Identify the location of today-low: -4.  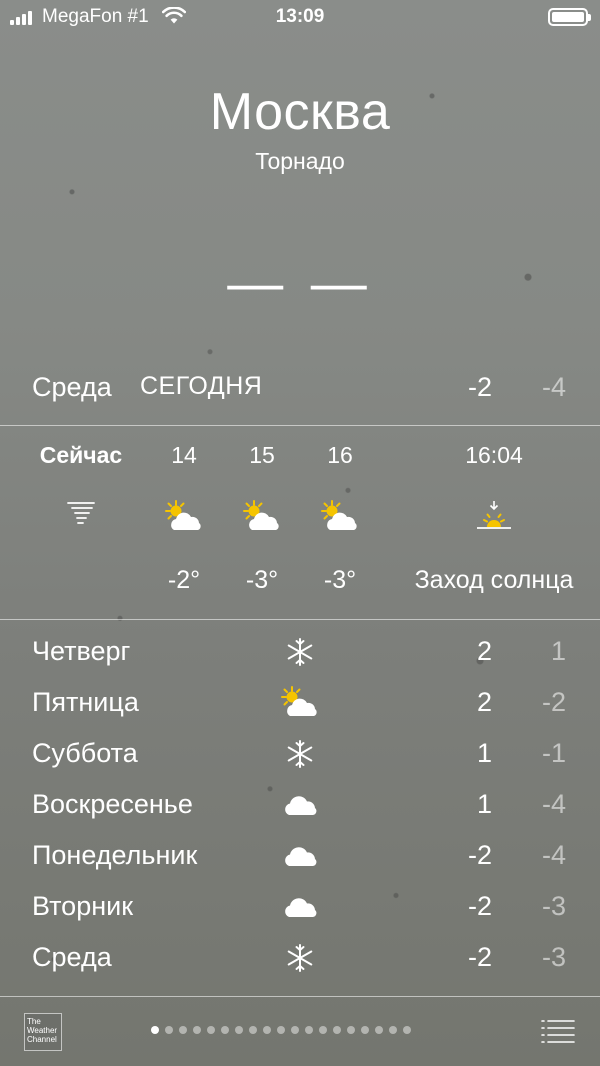
(553, 387).